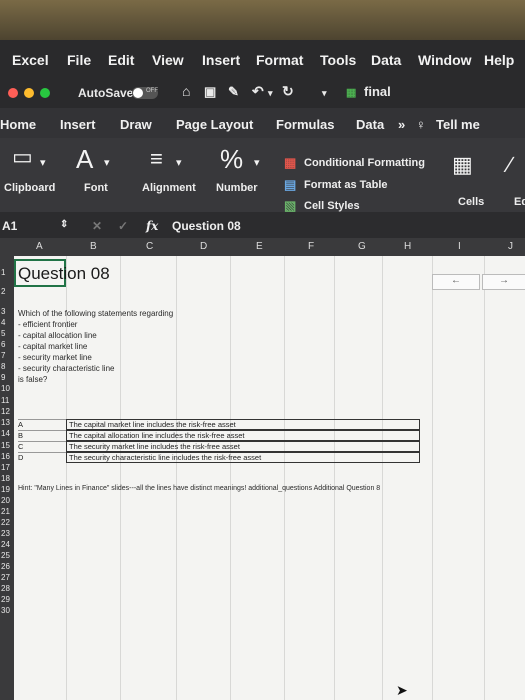 This screenshot has width=525, height=700. What do you see at coordinates (334, 478) in the screenshot?
I see `gridline` at bounding box center [334, 478].